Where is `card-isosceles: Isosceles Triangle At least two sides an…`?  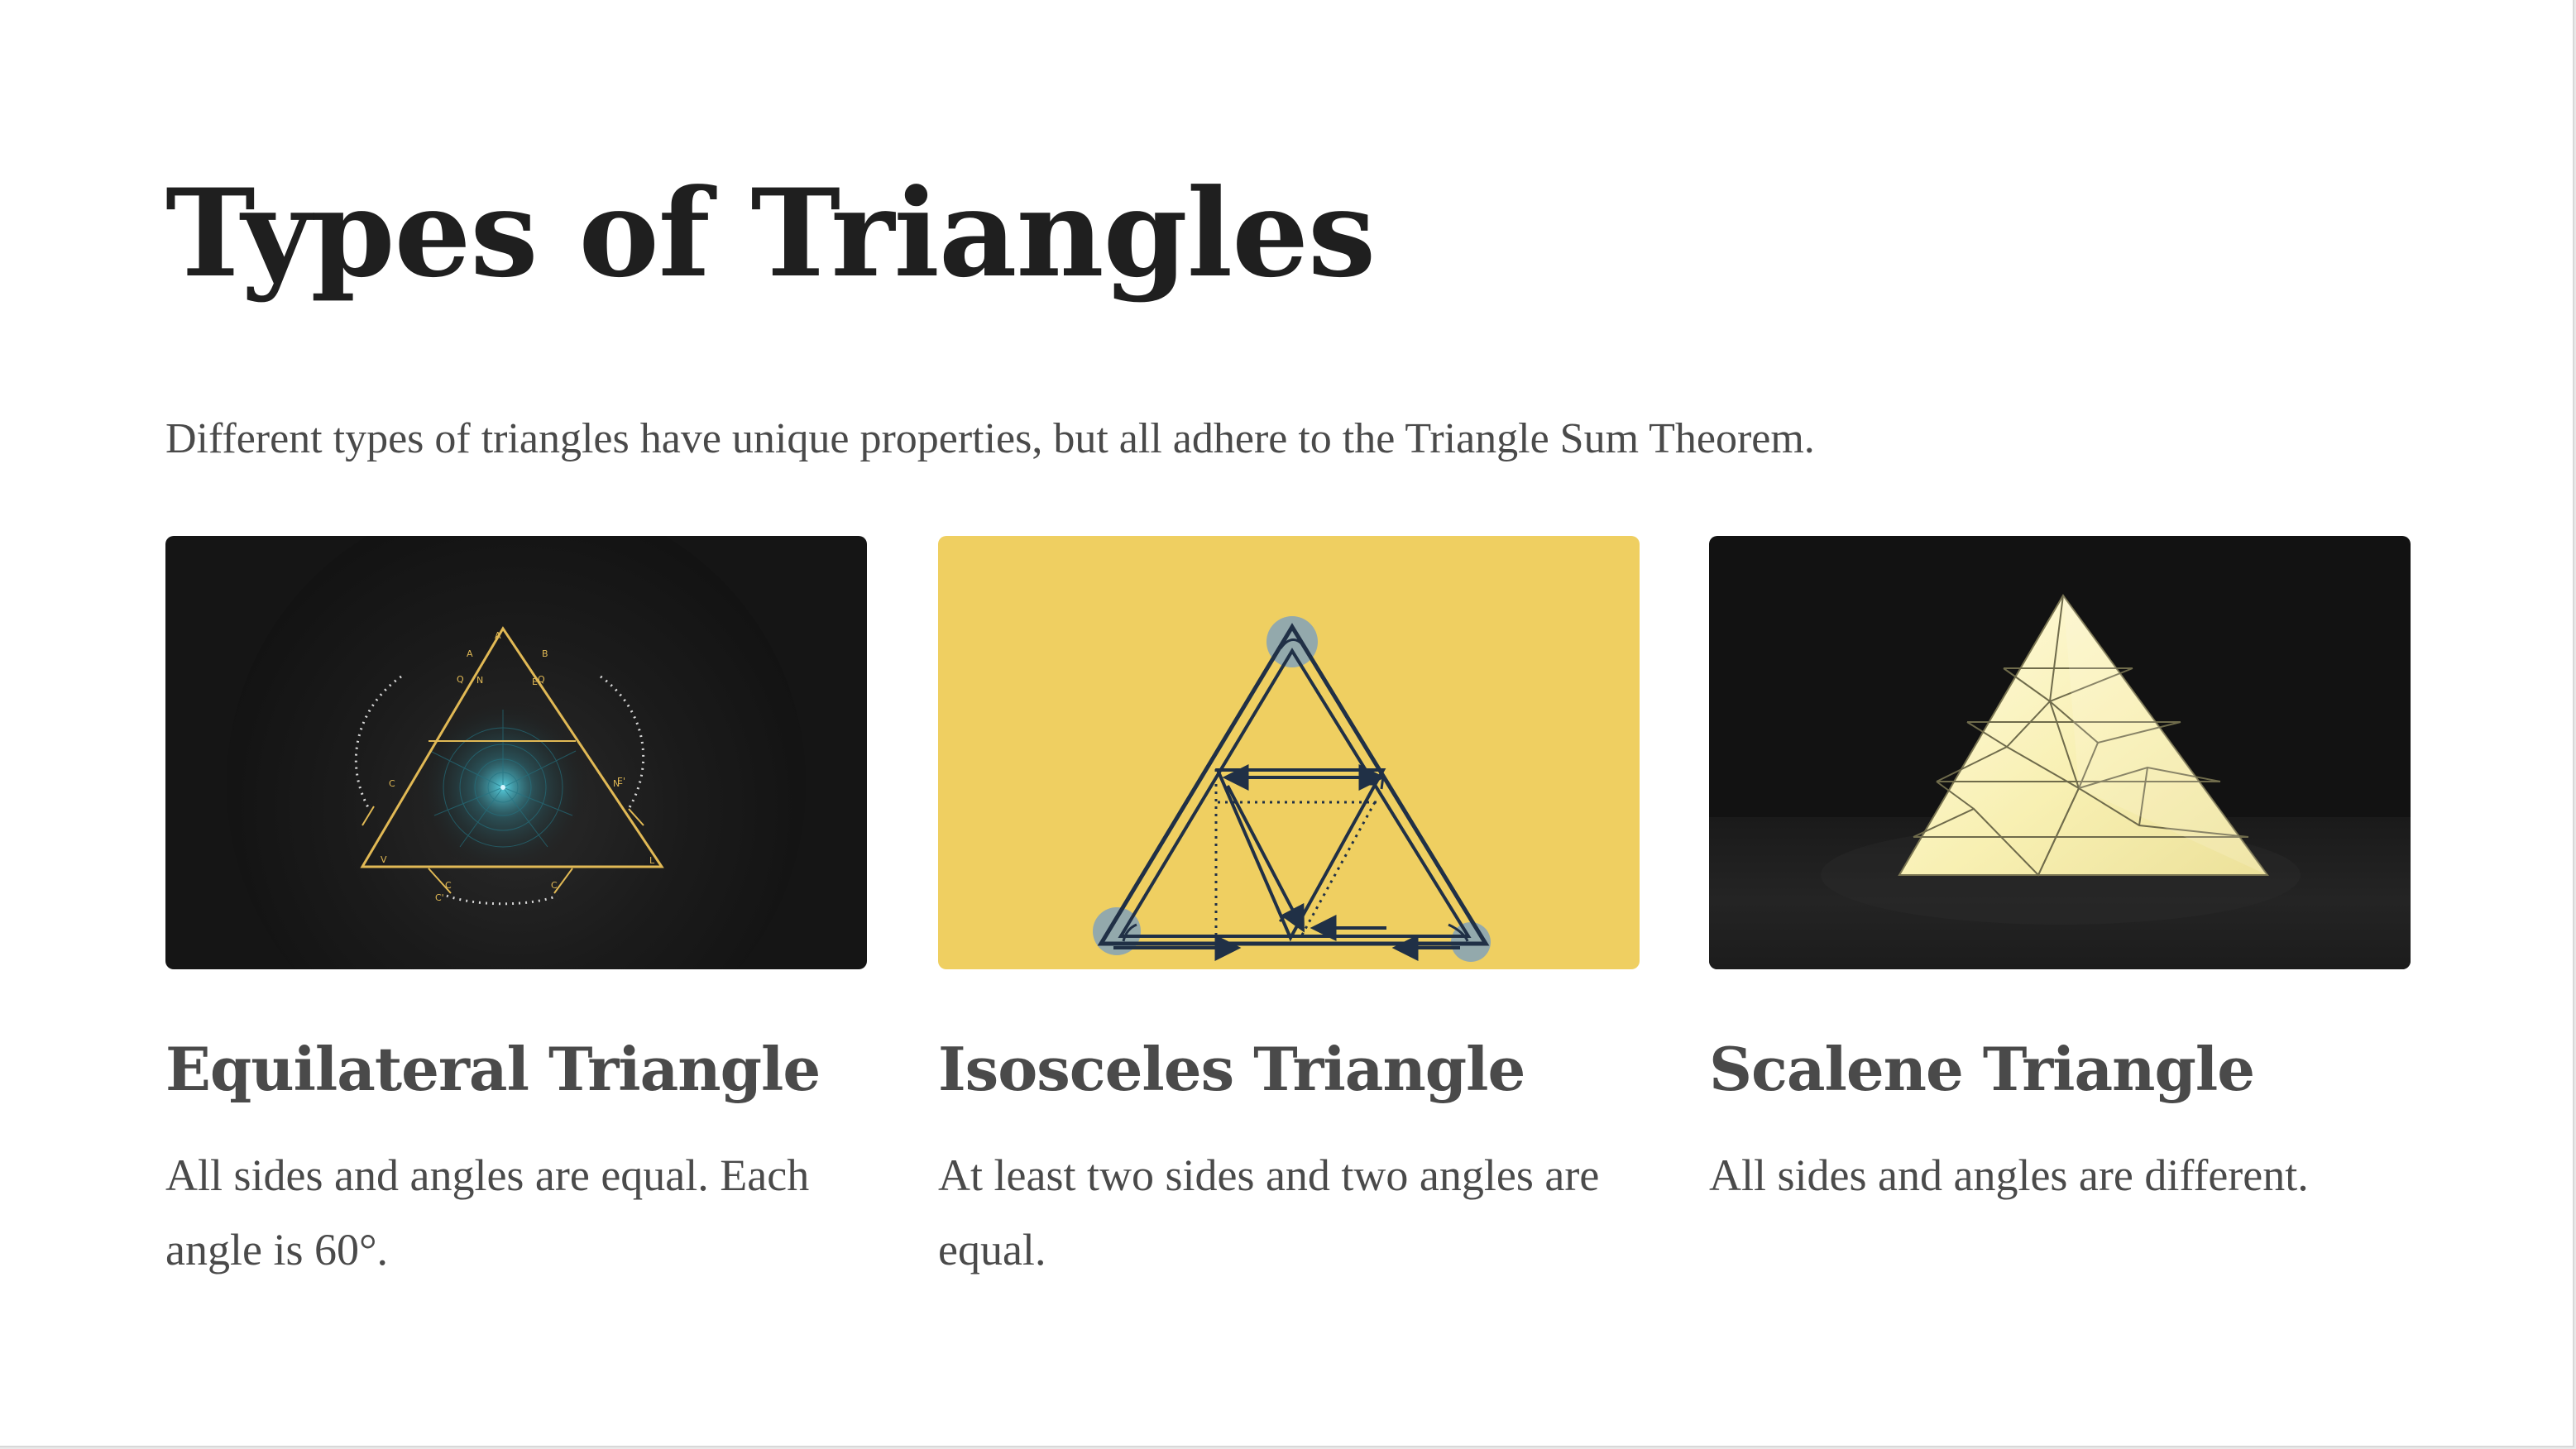 card-isosceles: Isosceles Triangle At least two sides an… is located at coordinates (1289, 905).